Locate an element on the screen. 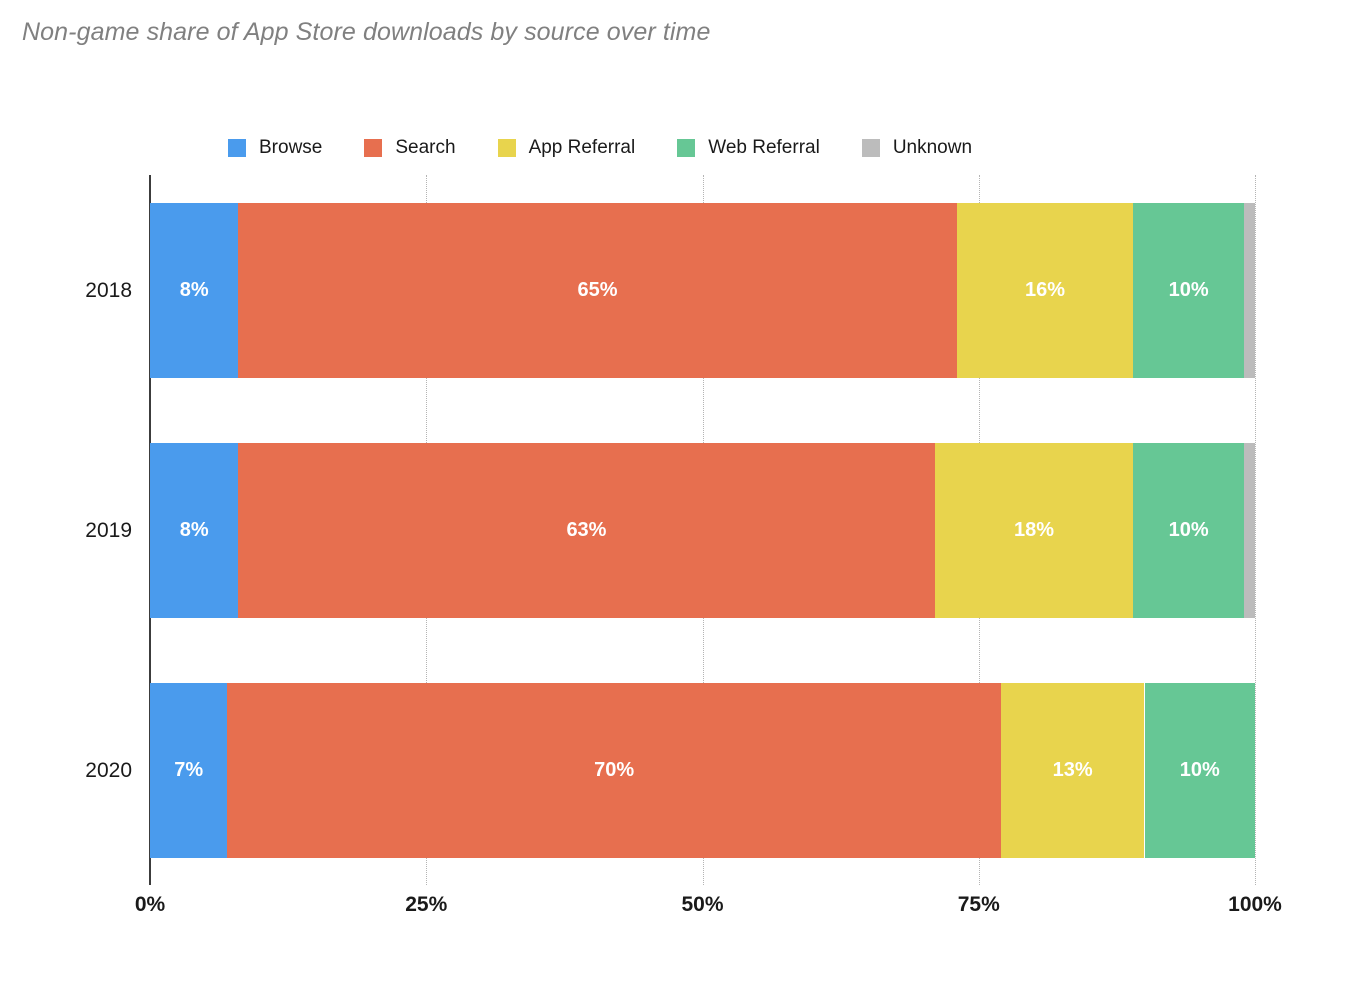 The height and width of the screenshot is (994, 1358). bar-segment-browse-2018: 8% is located at coordinates (194, 290).